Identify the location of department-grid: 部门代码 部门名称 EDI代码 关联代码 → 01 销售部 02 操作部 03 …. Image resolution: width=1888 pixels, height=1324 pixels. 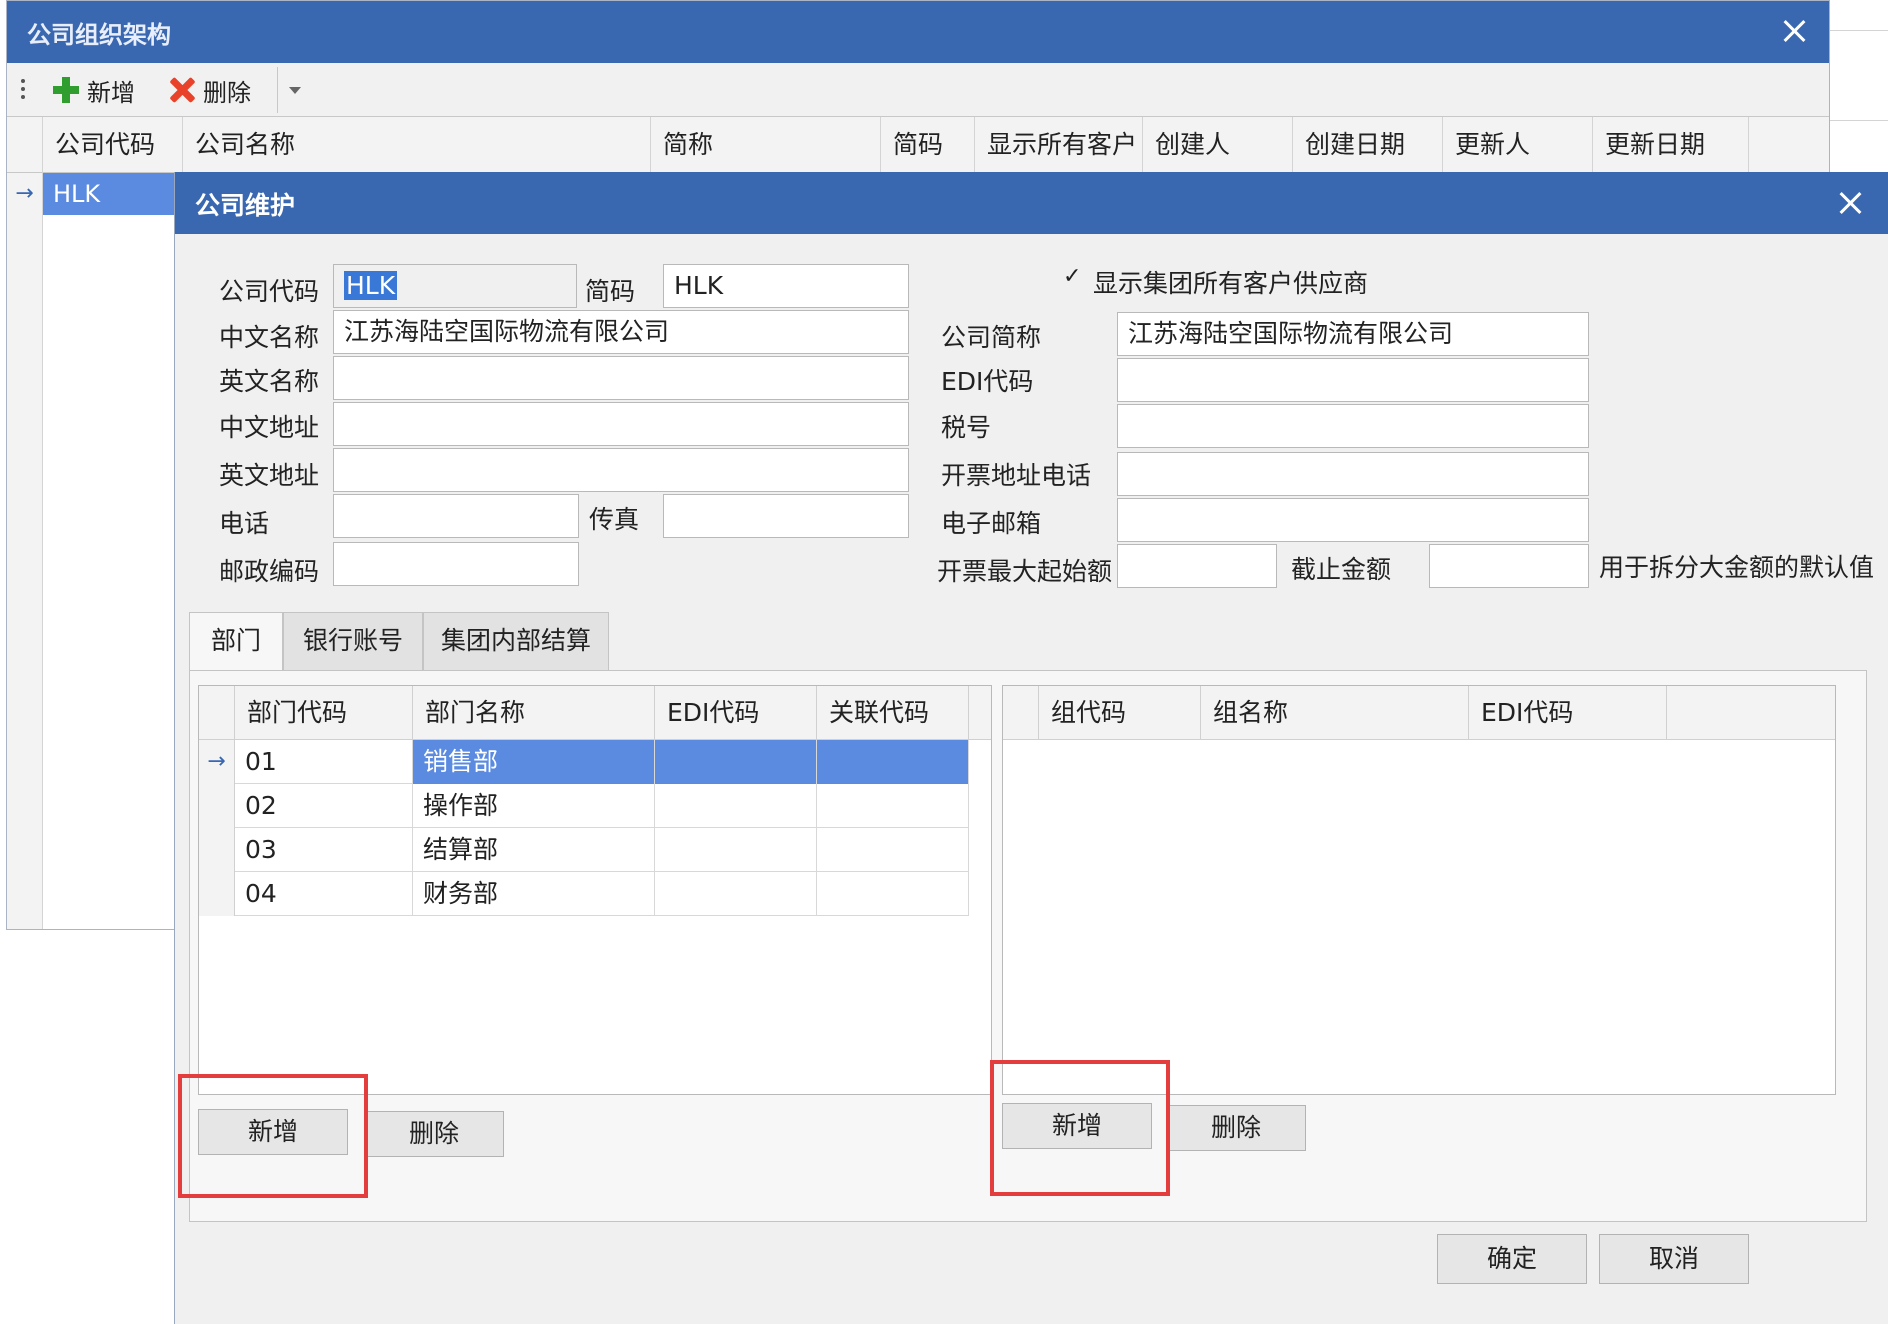
(595, 890).